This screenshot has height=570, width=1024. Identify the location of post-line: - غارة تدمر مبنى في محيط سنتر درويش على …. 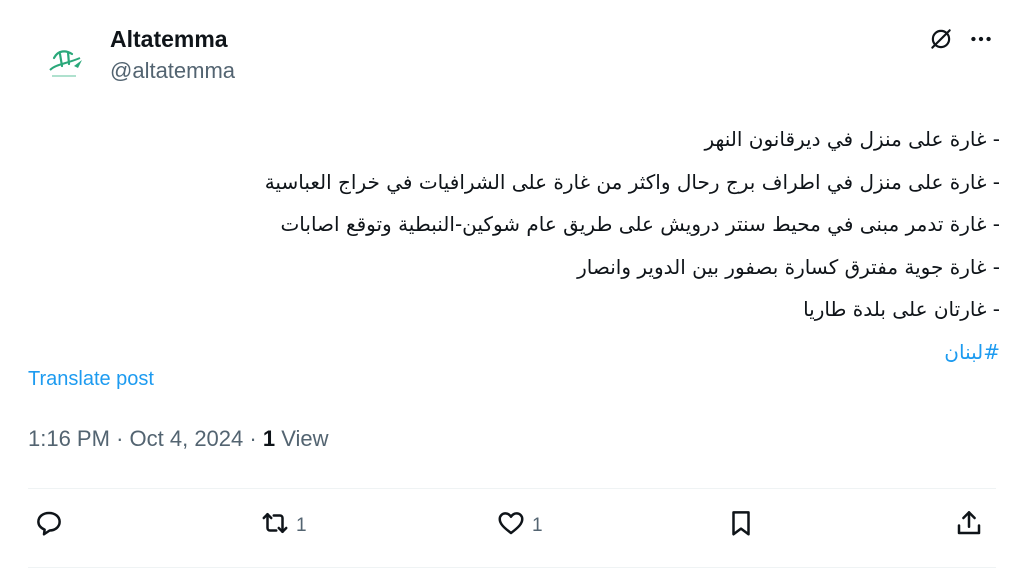
(640, 224).